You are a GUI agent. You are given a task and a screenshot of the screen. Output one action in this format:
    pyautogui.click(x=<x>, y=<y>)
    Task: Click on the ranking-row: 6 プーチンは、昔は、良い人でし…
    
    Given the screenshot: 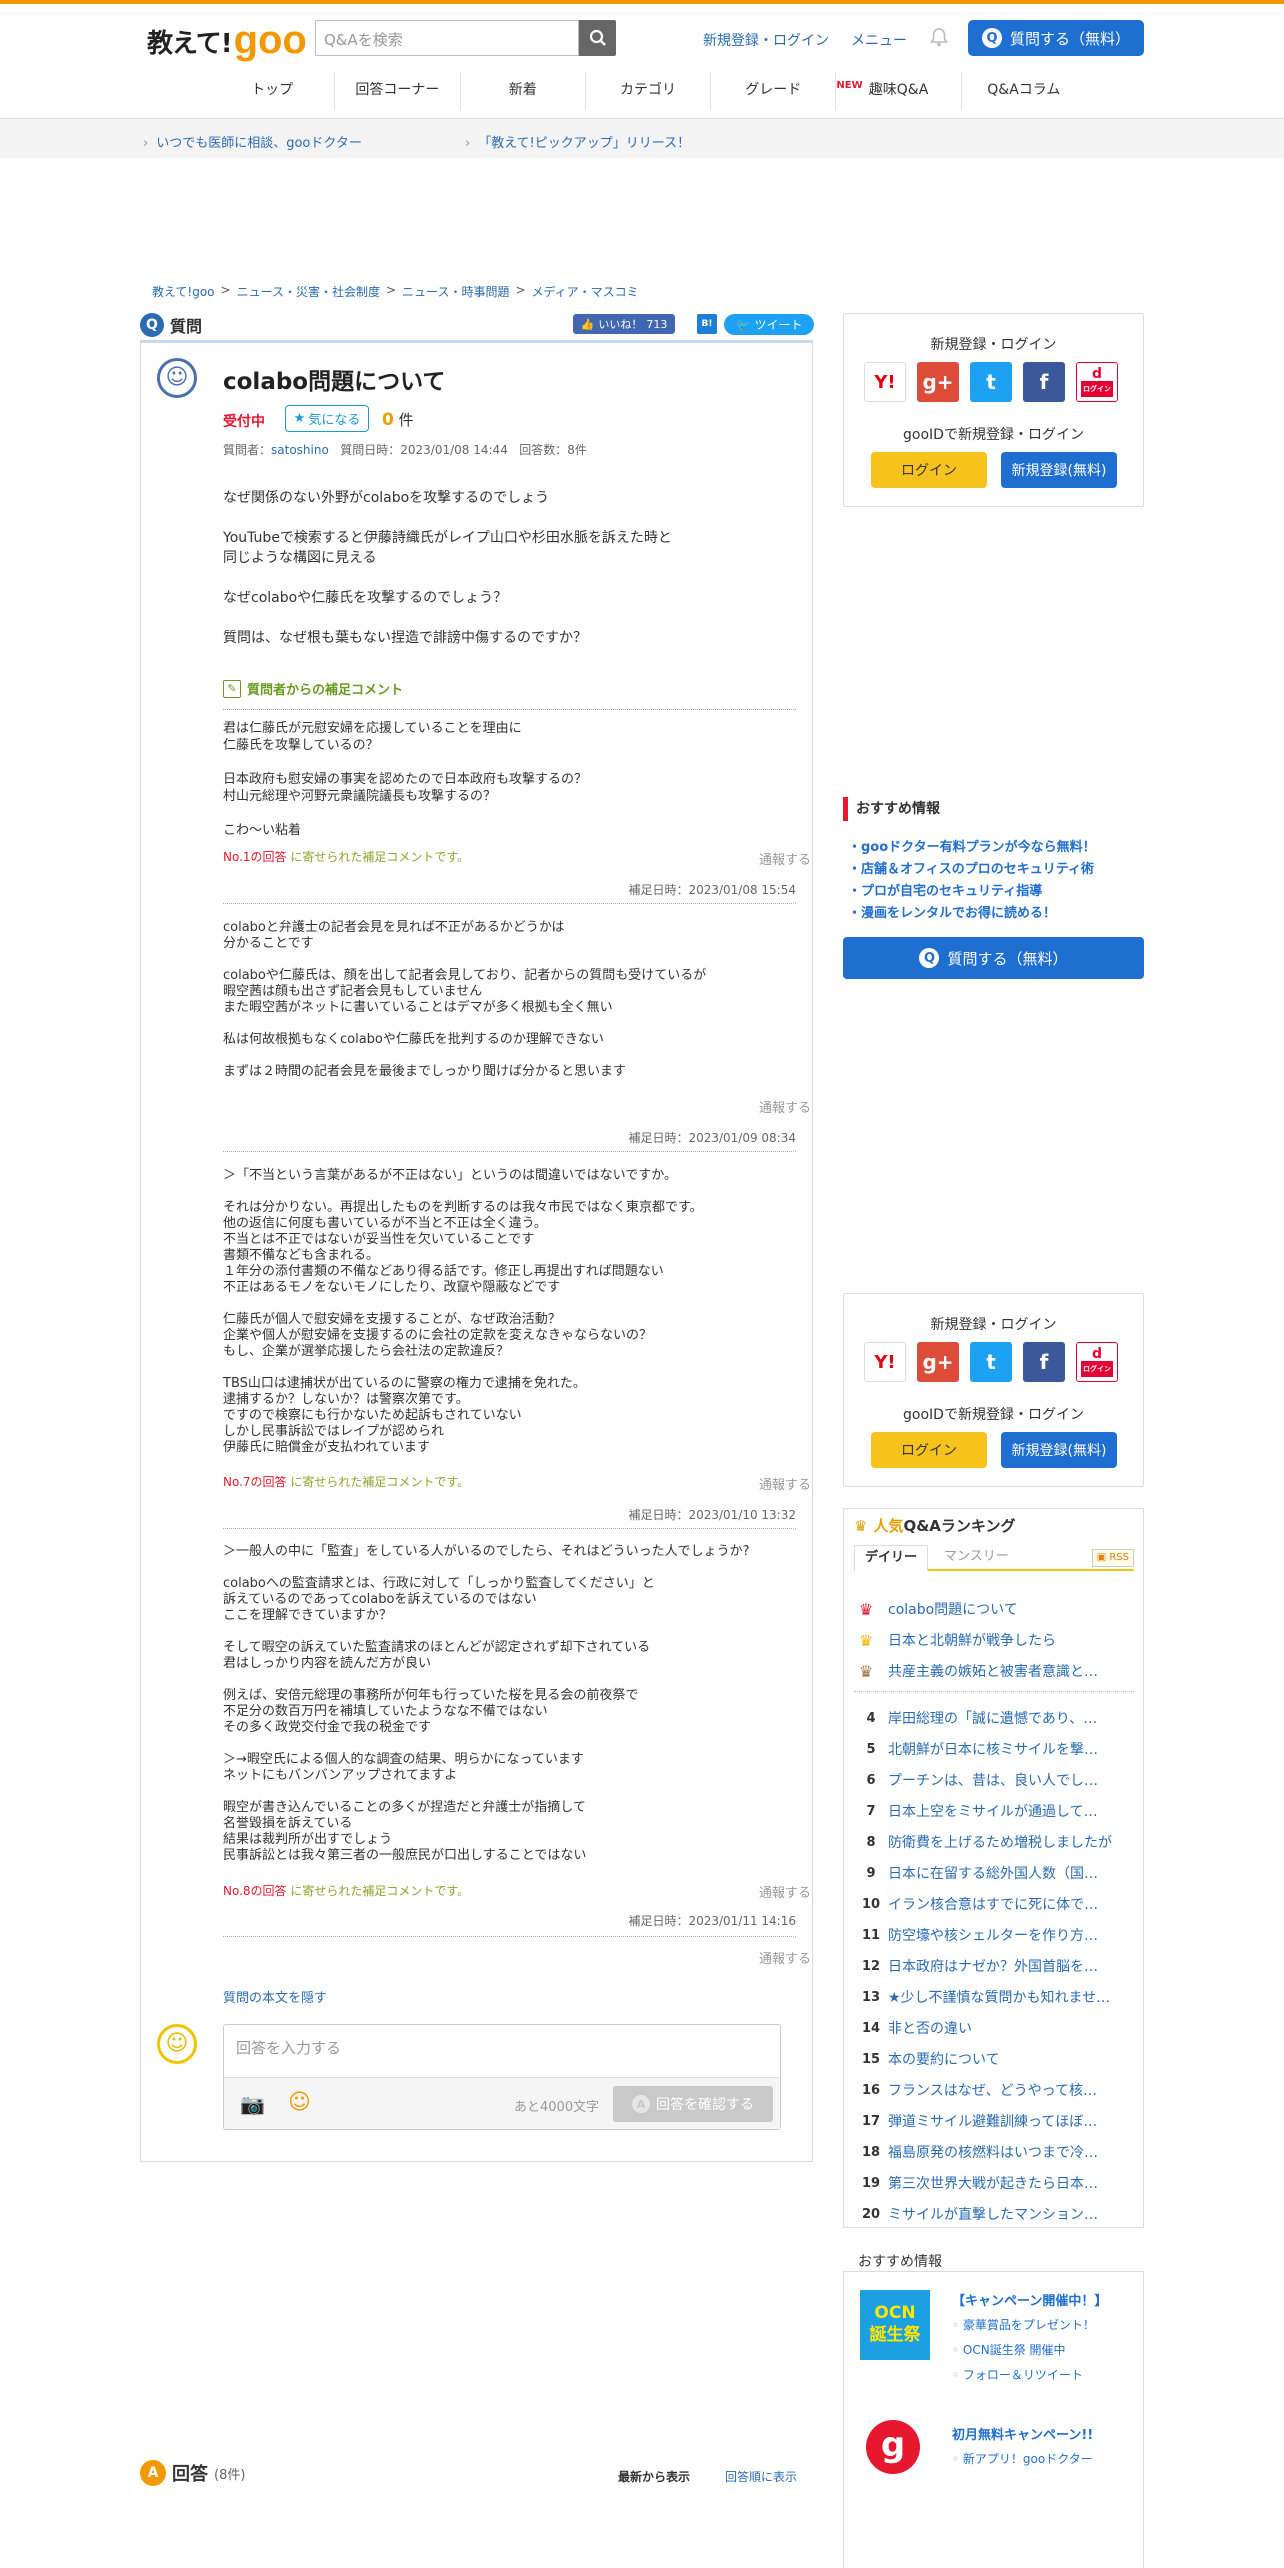 What is the action you would take?
    pyautogui.click(x=994, y=1780)
    